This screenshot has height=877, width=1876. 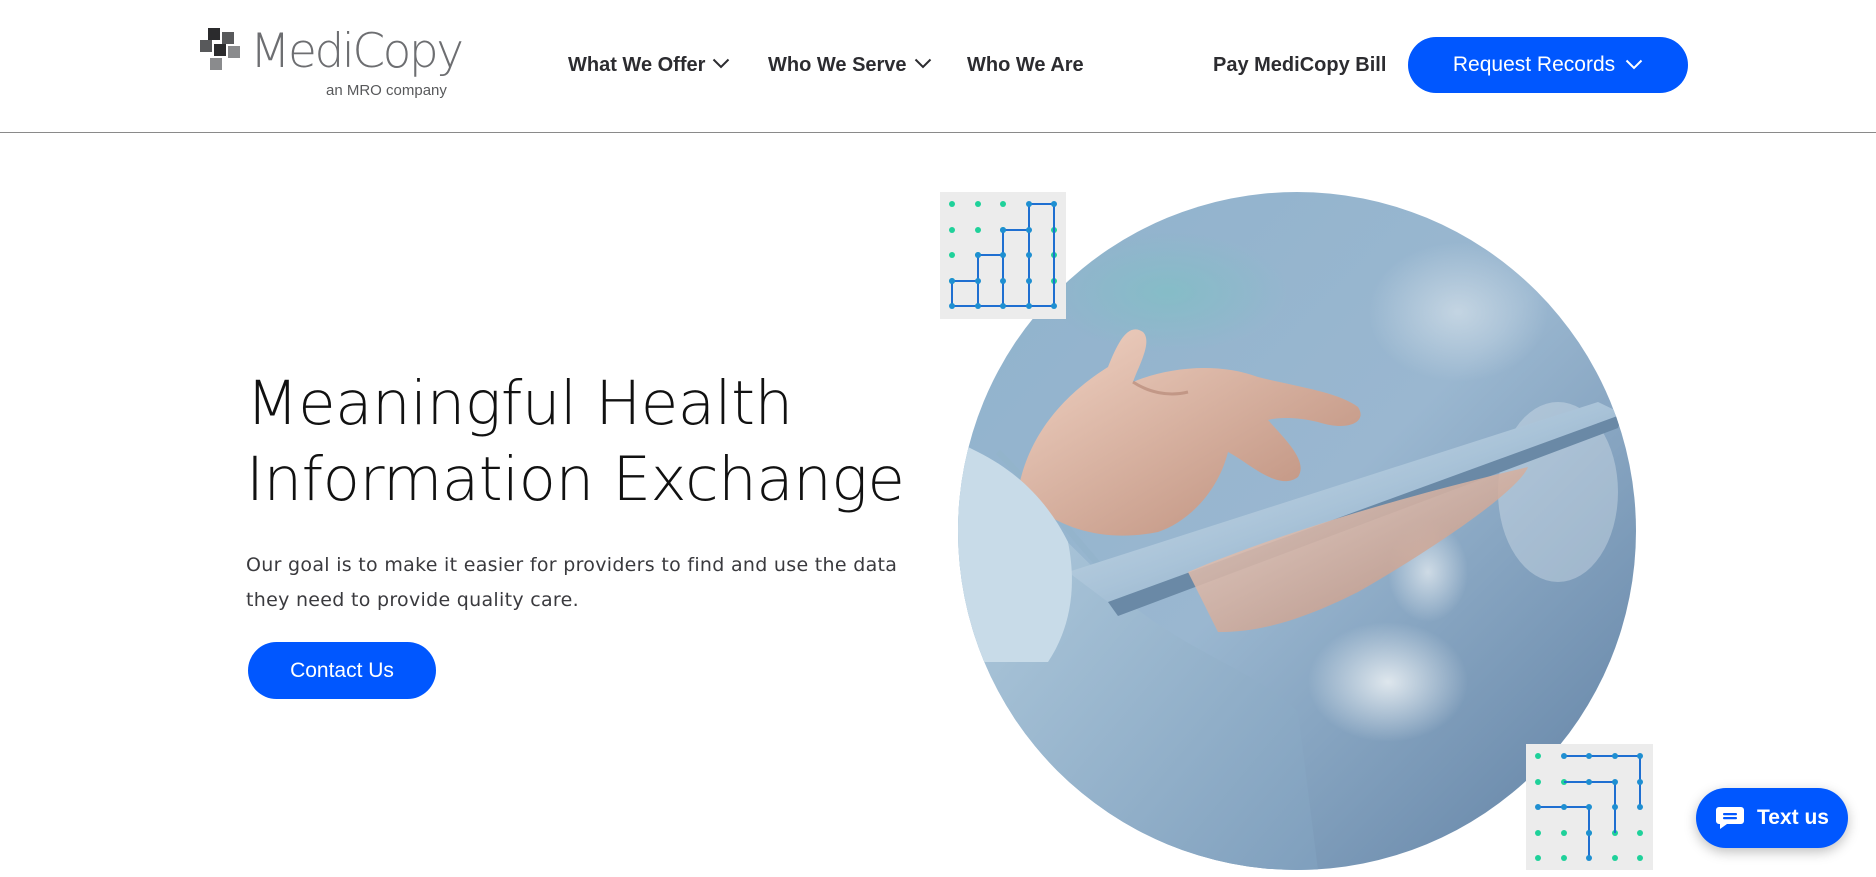 I want to click on hero-title: Meaningful Health Information Exchange, so click(x=576, y=442).